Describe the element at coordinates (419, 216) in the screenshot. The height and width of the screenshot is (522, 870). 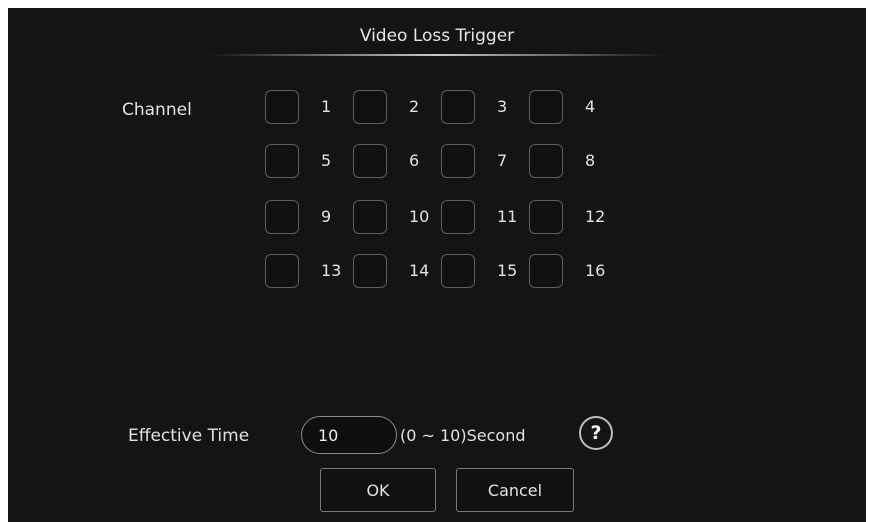
I see `channel-number-label: 10` at that location.